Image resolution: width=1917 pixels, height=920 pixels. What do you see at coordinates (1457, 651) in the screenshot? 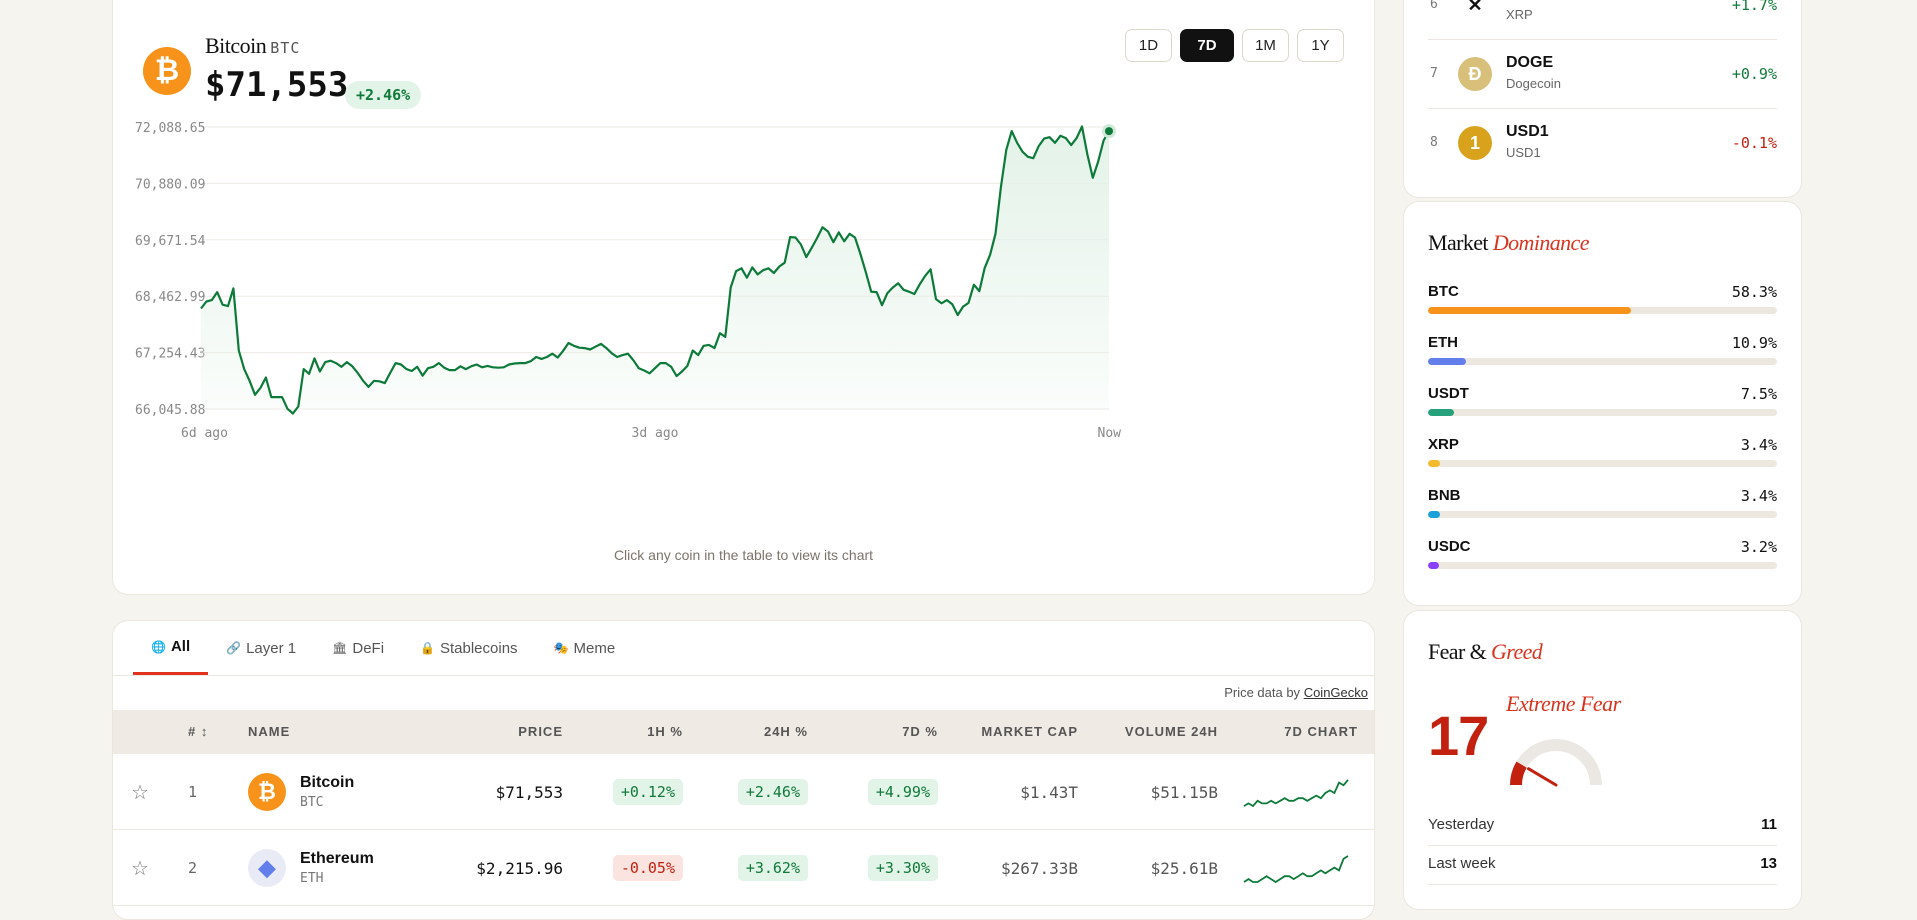
I see `fear-greed-title-main: Fear &` at bounding box center [1457, 651].